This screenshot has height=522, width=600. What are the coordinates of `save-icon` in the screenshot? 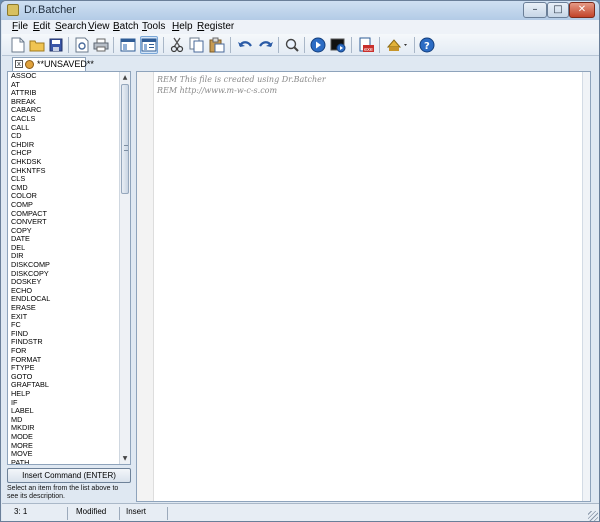 It's located at (56, 45).